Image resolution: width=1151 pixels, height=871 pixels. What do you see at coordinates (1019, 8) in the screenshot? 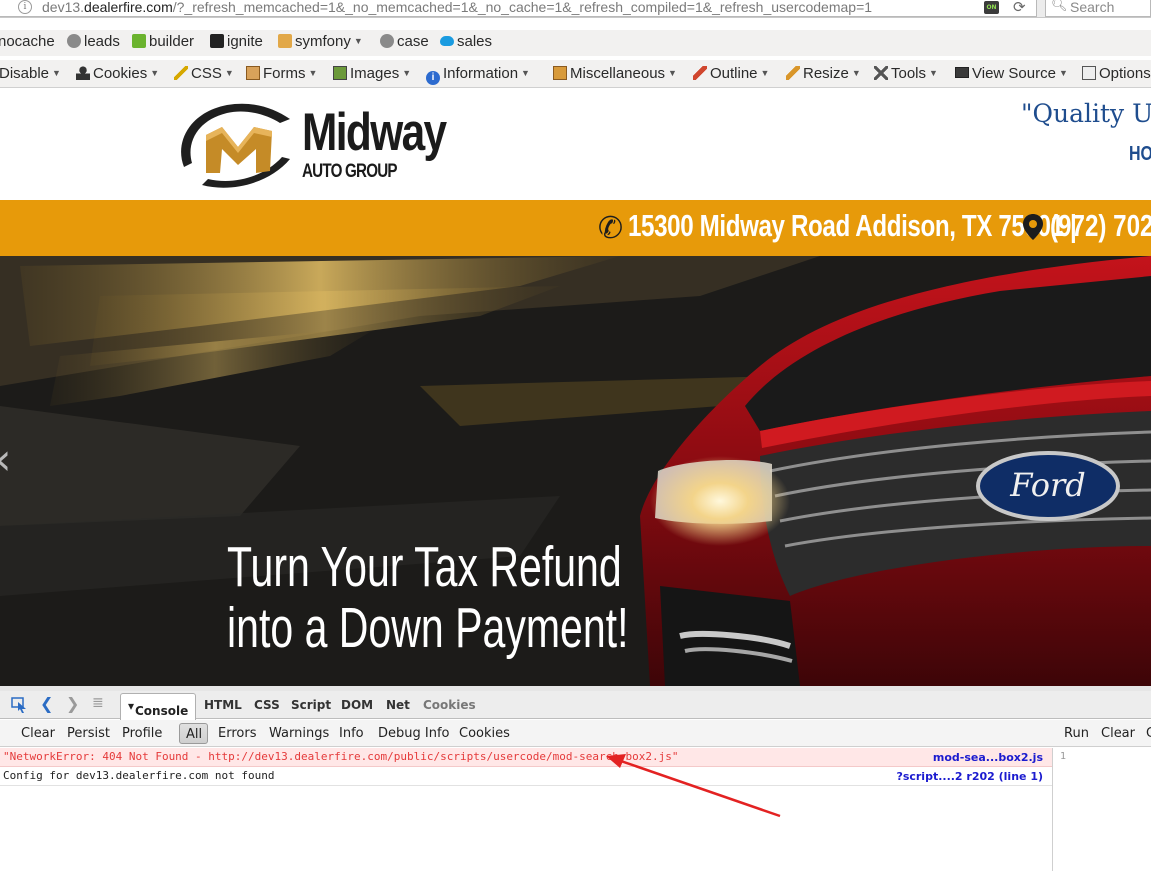
I see `reload-icon: ⟳` at bounding box center [1019, 8].